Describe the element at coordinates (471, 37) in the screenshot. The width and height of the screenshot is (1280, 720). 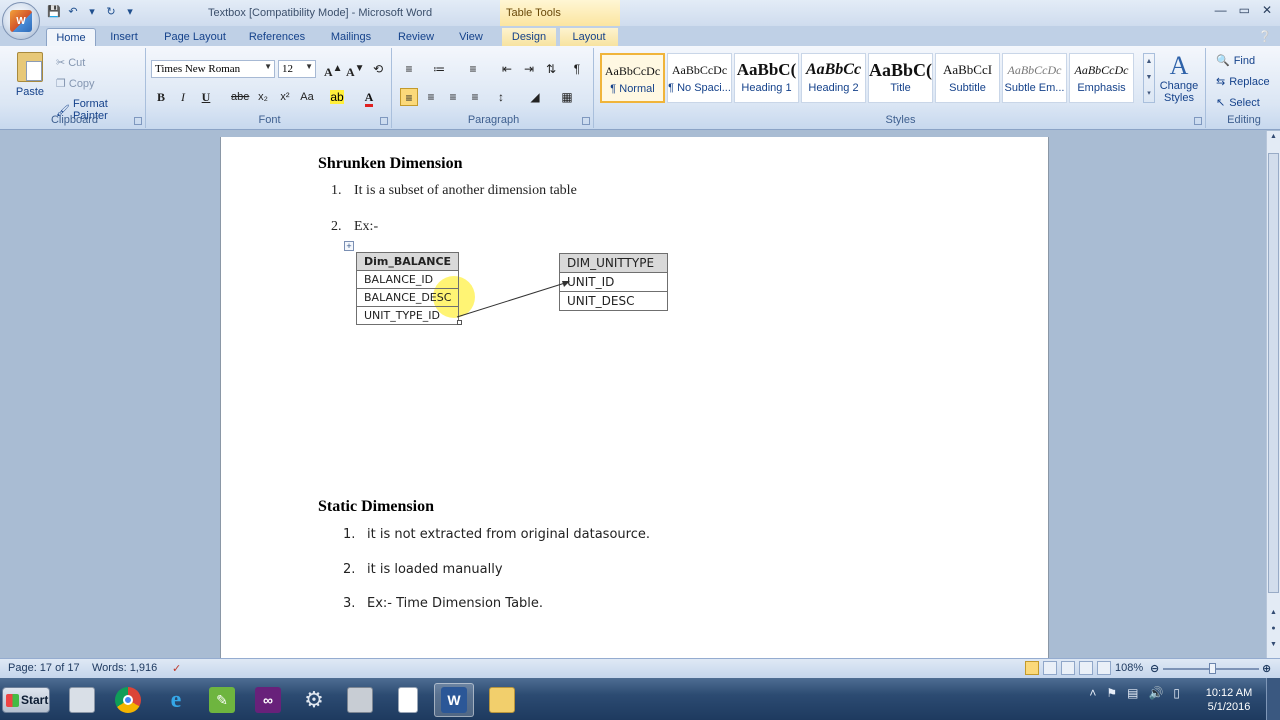
I see `tab-view: View` at that location.